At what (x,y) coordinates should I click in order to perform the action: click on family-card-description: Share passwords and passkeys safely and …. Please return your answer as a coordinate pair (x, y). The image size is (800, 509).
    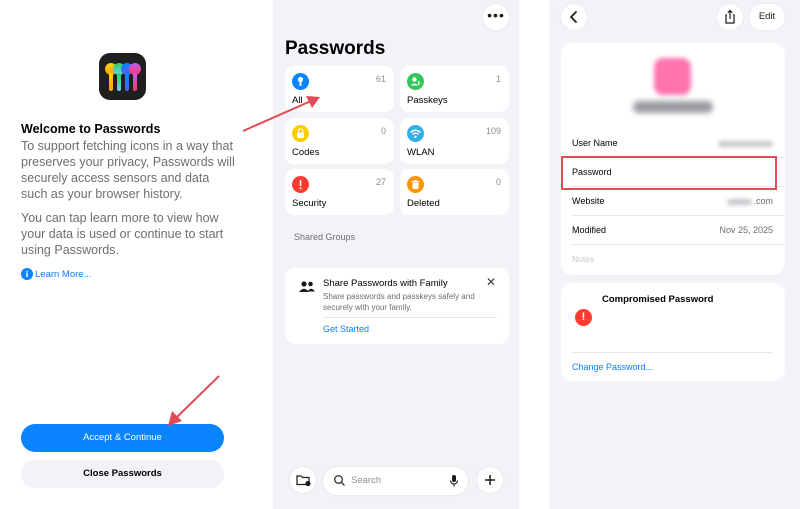
    Looking at the image, I should click on (399, 302).